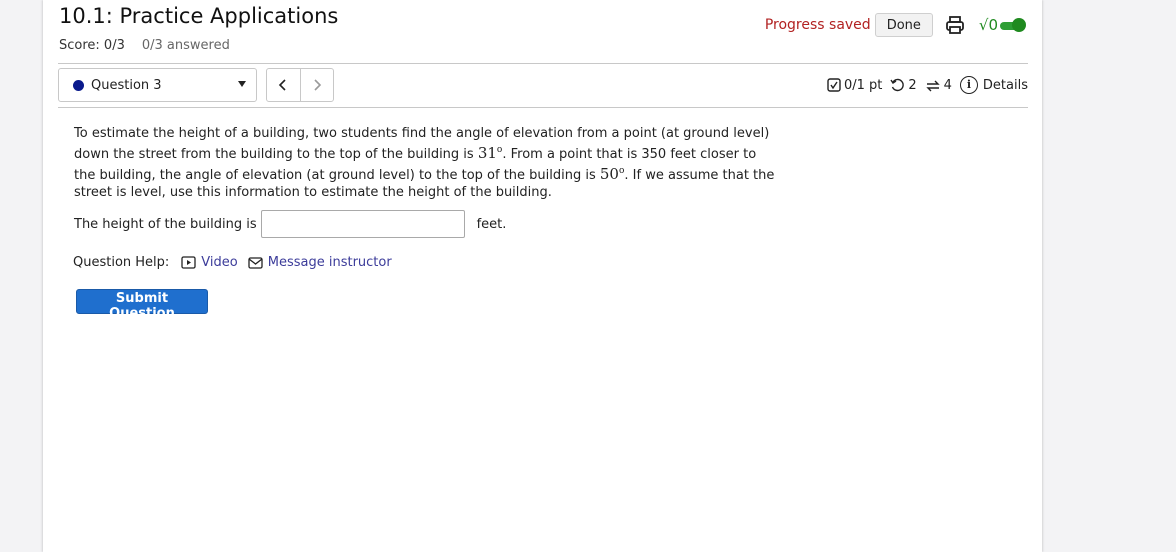 This screenshot has height=552, width=1176. What do you see at coordinates (968, 85) in the screenshot?
I see `info-icon: i` at bounding box center [968, 85].